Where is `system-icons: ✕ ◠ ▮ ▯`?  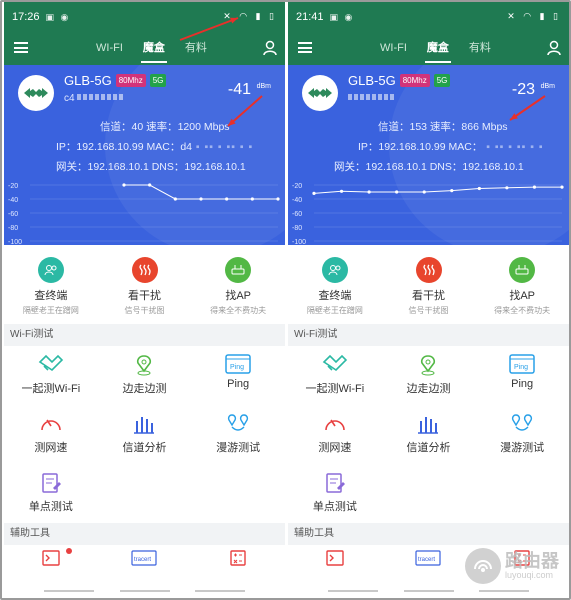
system-icons: ✕ ◠ ▮ ▯ is located at coordinates (250, 16).